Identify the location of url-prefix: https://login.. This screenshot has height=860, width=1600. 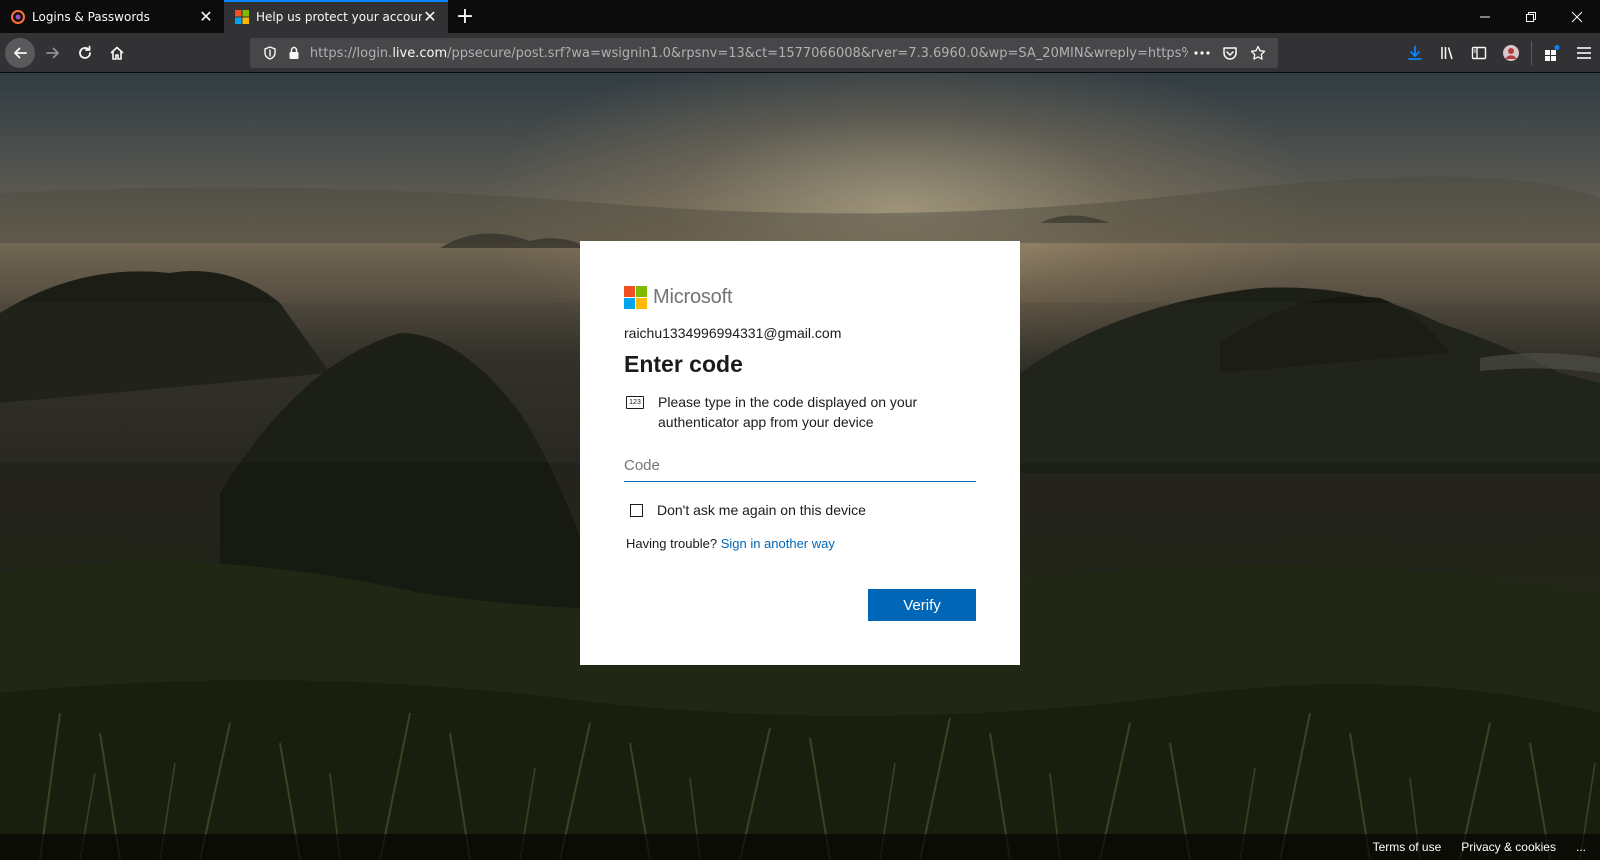
(351, 53).